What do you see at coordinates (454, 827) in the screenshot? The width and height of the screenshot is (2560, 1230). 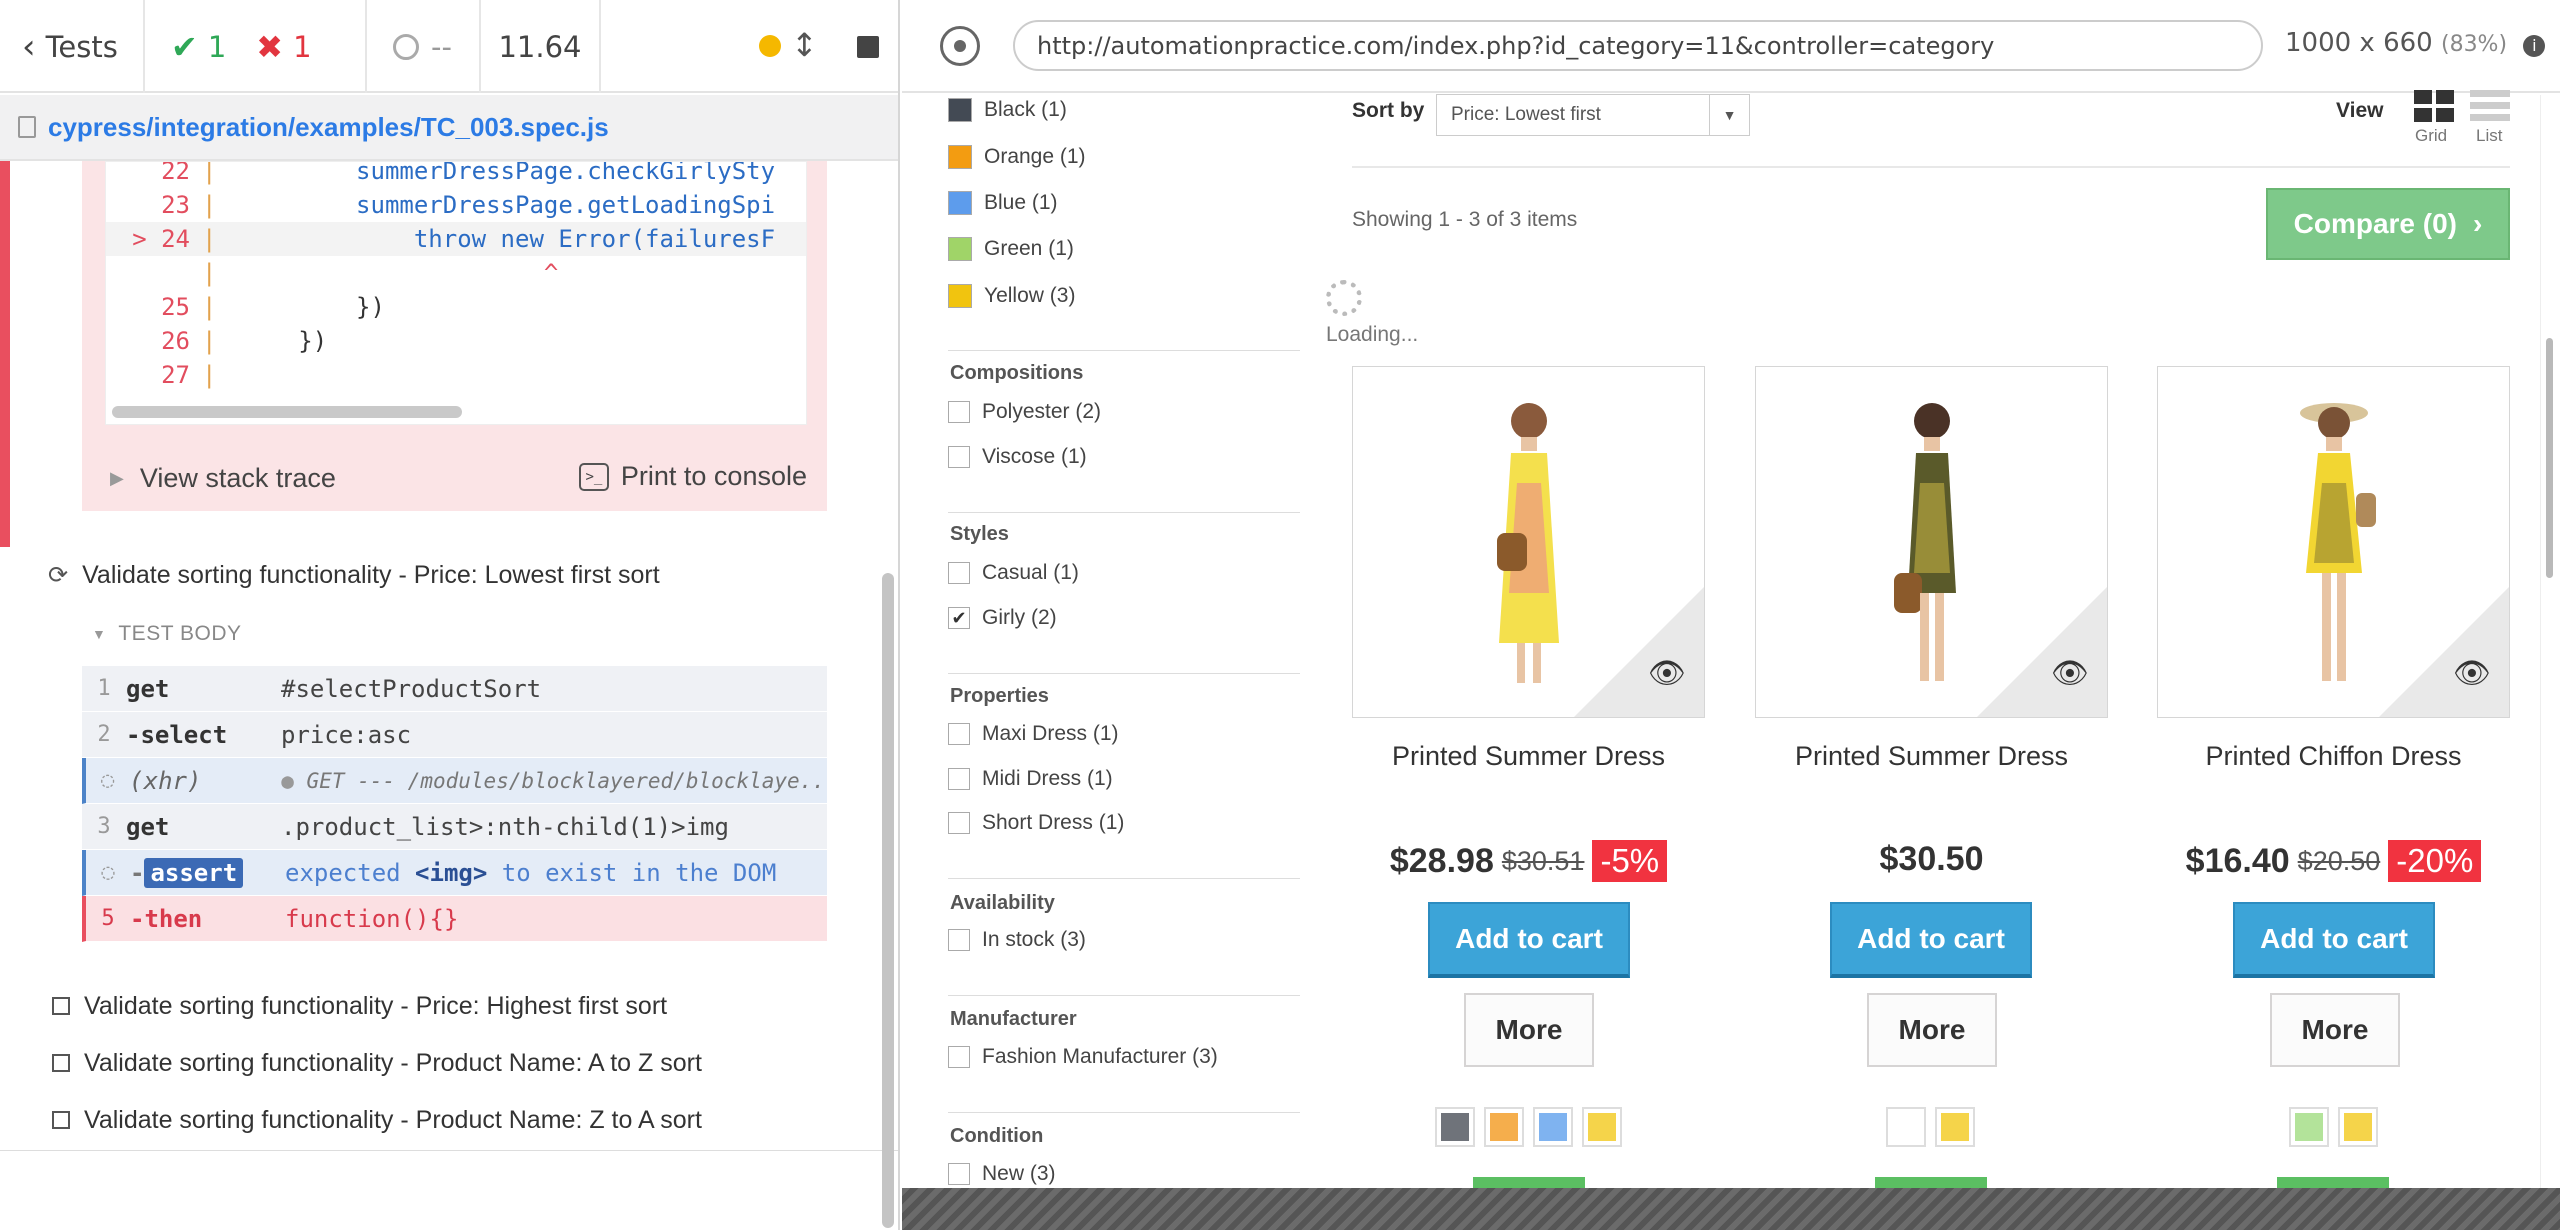 I see `command-row: 3 get .product_list>:nth-child(1)>img` at bounding box center [454, 827].